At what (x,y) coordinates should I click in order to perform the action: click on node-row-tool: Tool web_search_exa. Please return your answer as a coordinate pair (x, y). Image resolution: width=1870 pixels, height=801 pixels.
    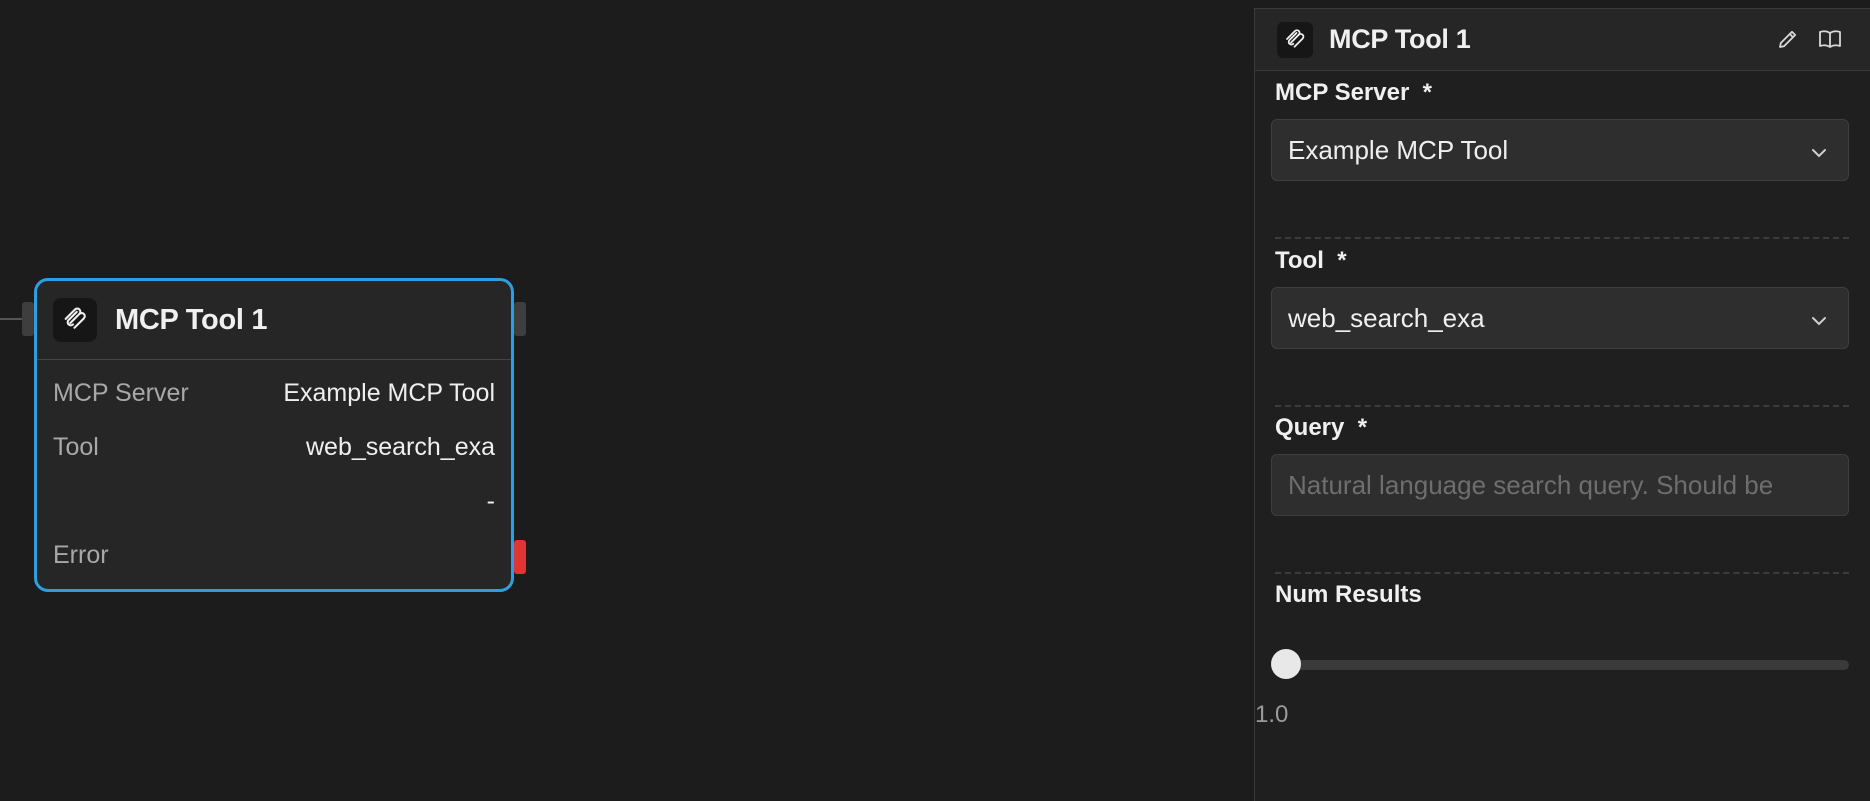
    Looking at the image, I should click on (274, 447).